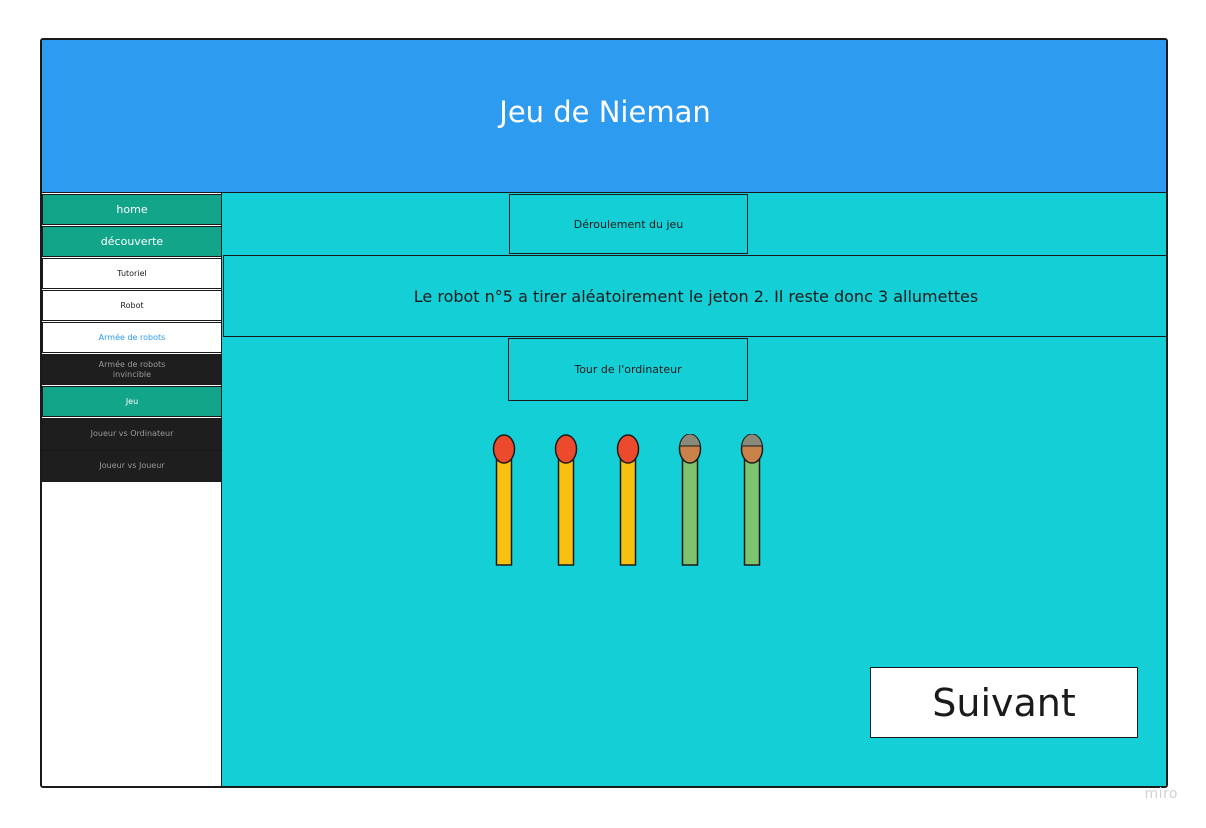 The width and height of the screenshot is (1206, 828). What do you see at coordinates (132, 337) in the screenshot?
I see `sidebar-item-armee-de-robots: Armée de robots` at bounding box center [132, 337].